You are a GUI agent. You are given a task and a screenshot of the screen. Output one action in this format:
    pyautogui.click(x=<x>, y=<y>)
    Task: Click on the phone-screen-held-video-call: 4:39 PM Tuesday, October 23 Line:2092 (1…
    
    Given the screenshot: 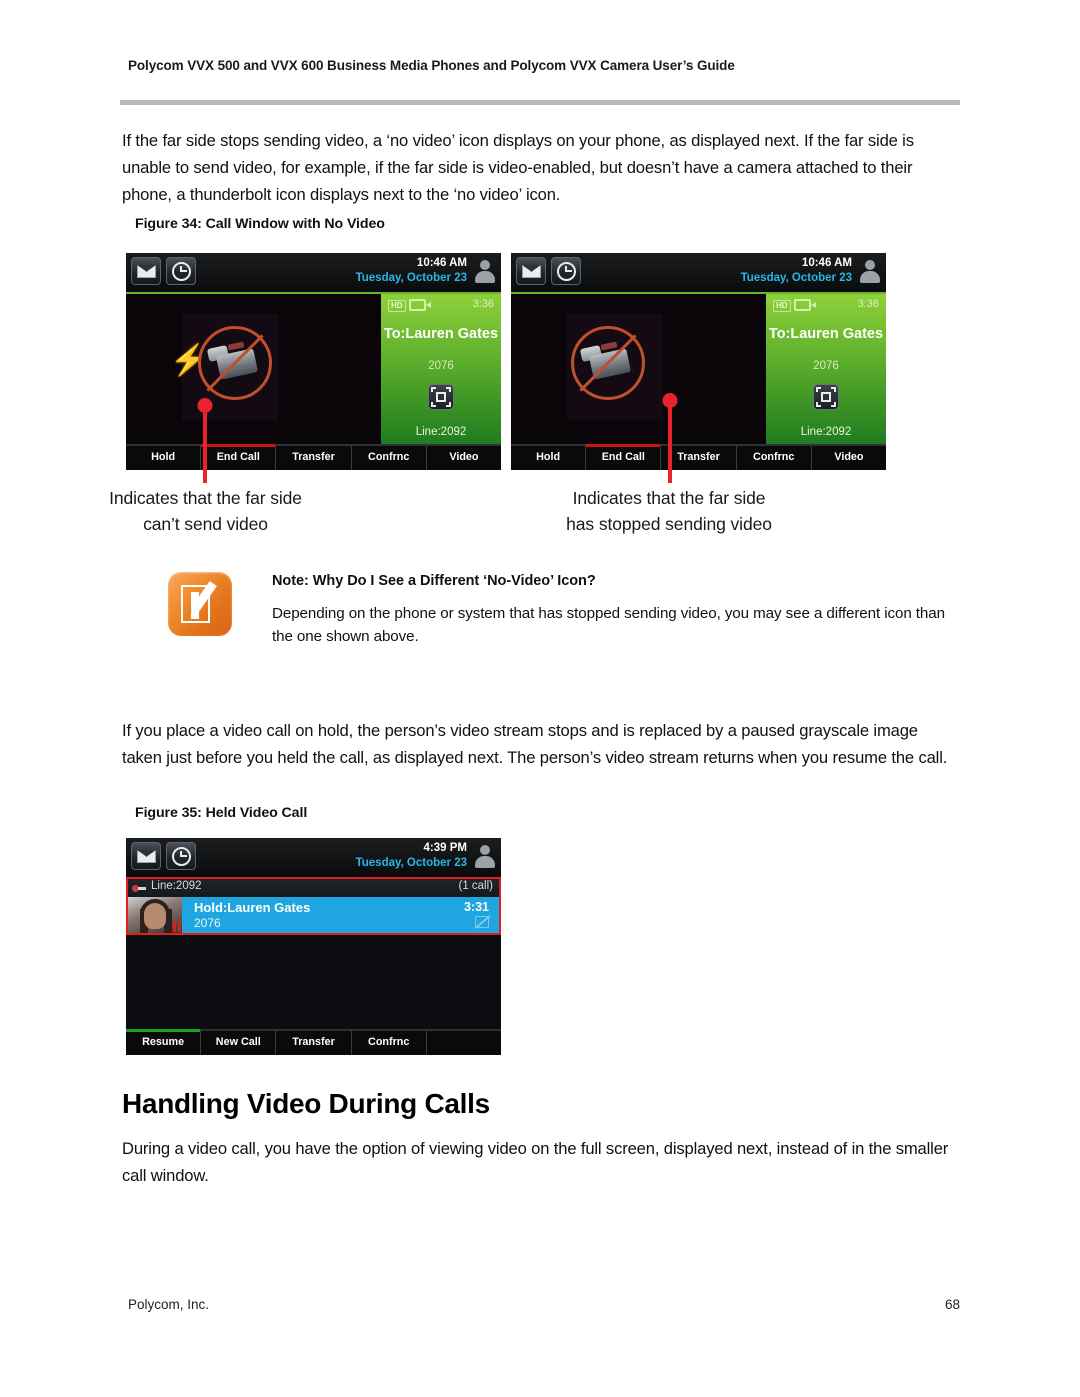 What is the action you would take?
    pyautogui.click(x=313, y=946)
    